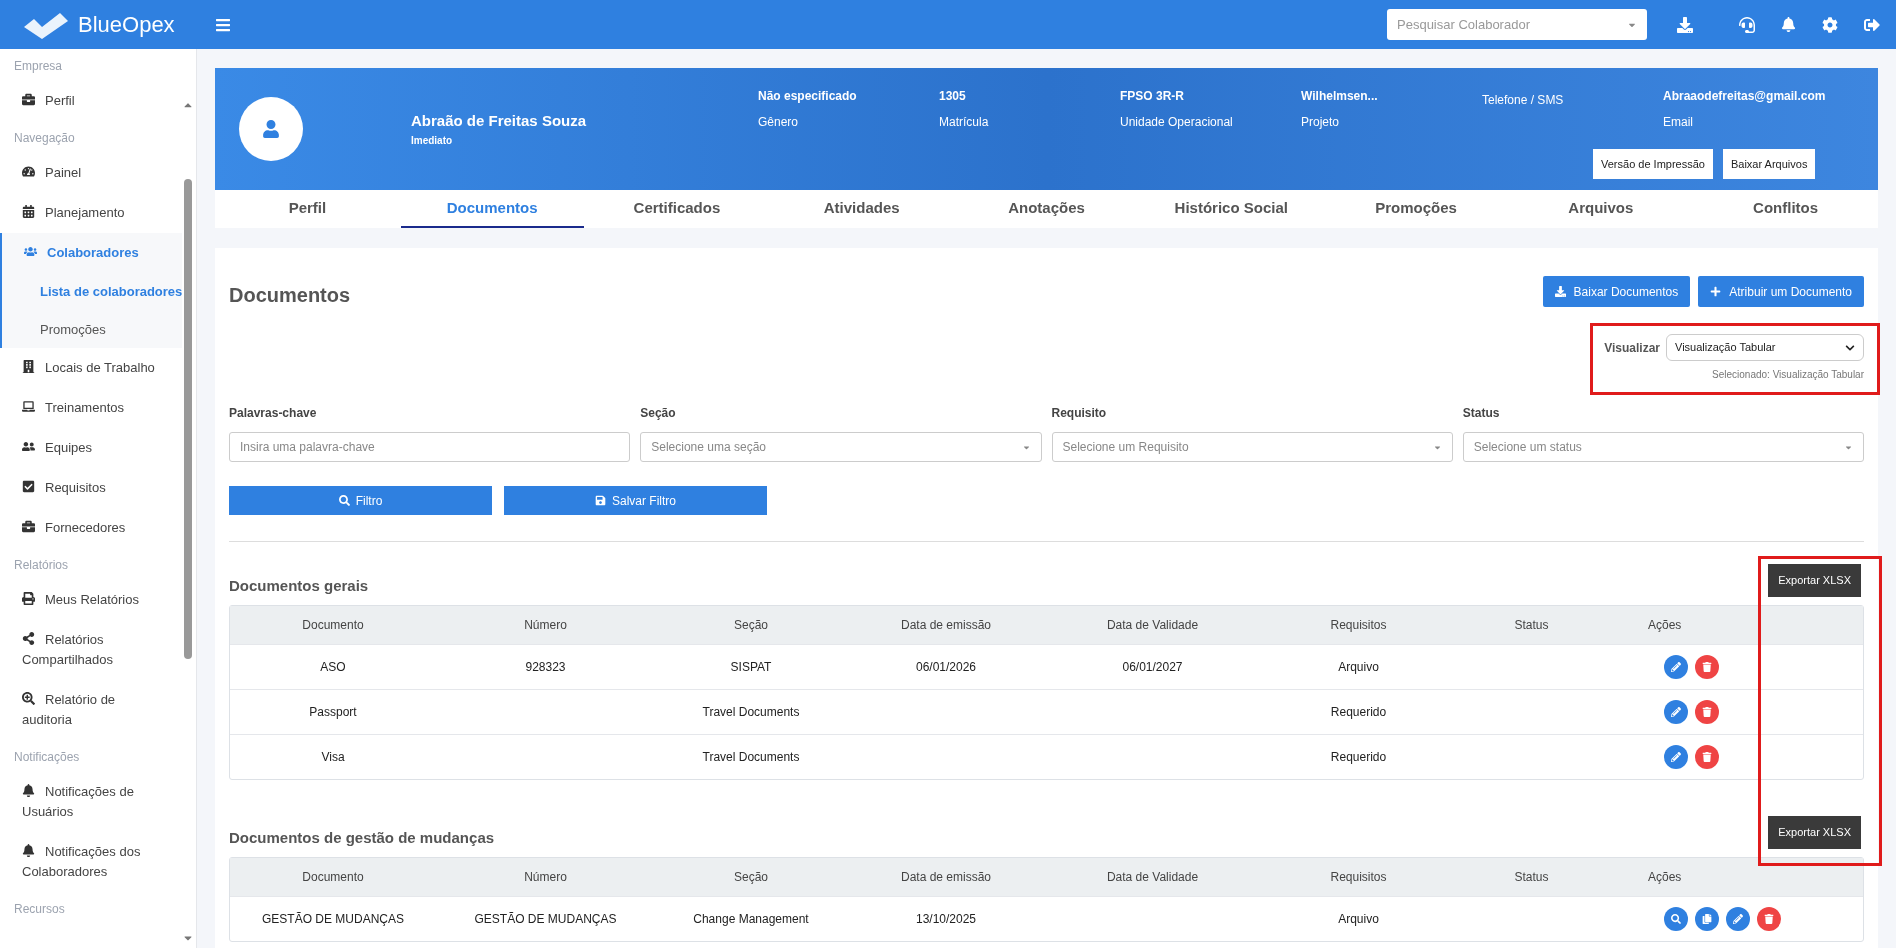 This screenshot has width=1896, height=948. I want to click on action-button: Baixar Documentos, so click(1616, 291).